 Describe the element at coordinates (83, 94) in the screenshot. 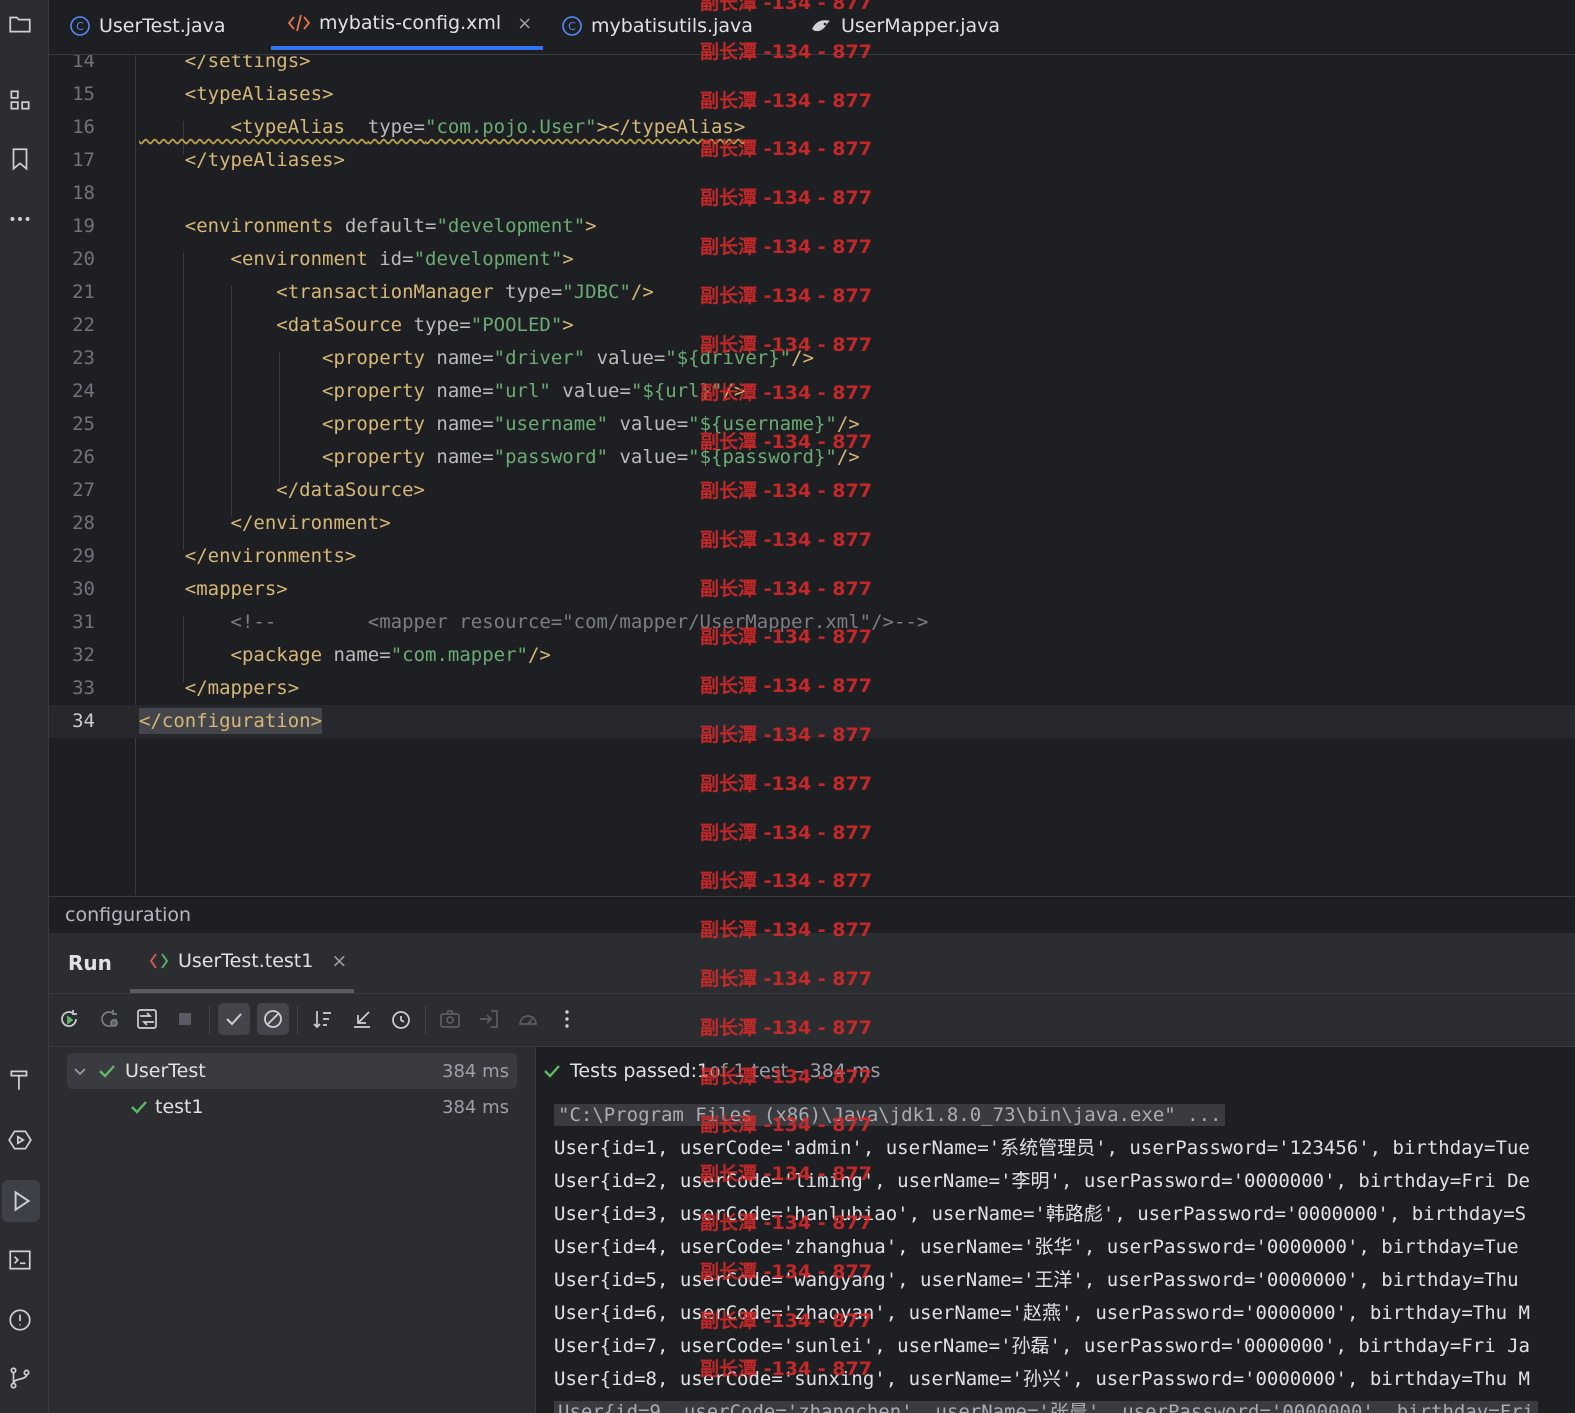

I see `line-number: 15` at that location.